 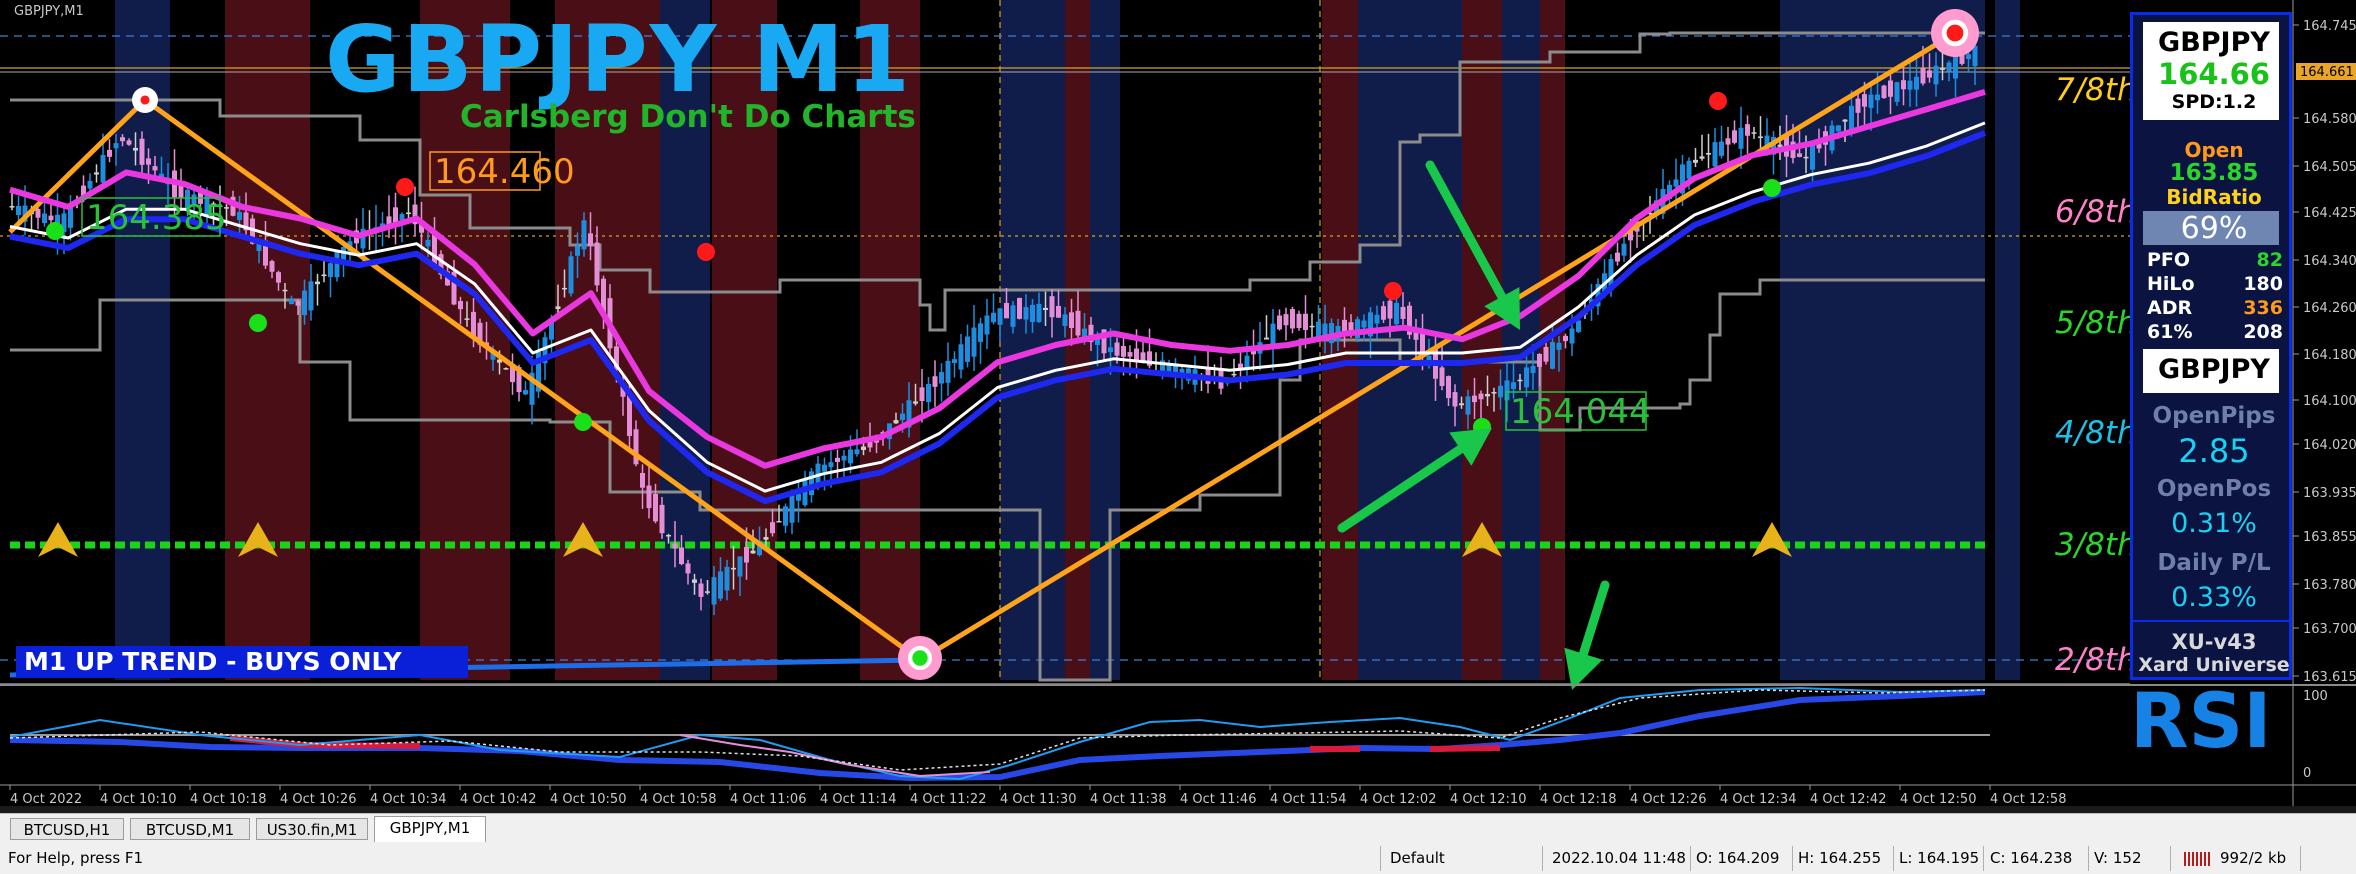 What do you see at coordinates (1178, 809) in the screenshot?
I see `chart-scroll-strip` at bounding box center [1178, 809].